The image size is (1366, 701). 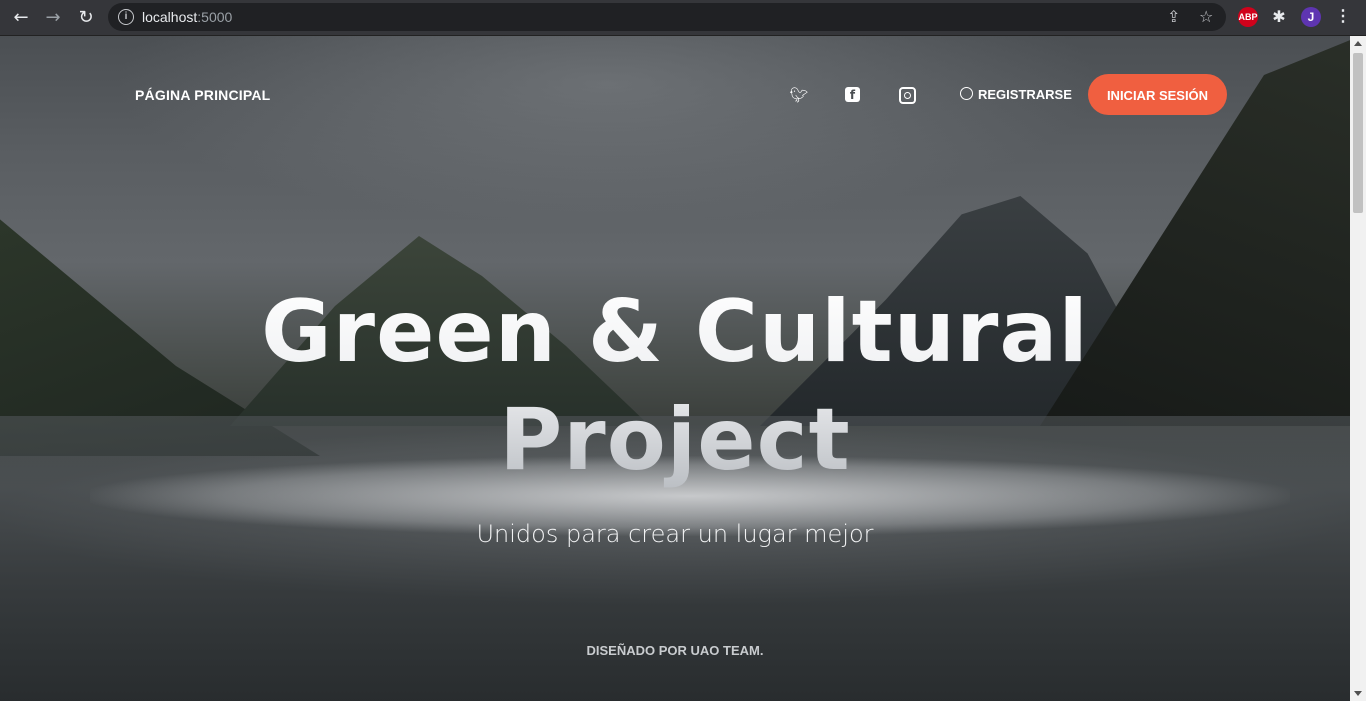 What do you see at coordinates (53, 18) in the screenshot?
I see `forward-icon: →` at bounding box center [53, 18].